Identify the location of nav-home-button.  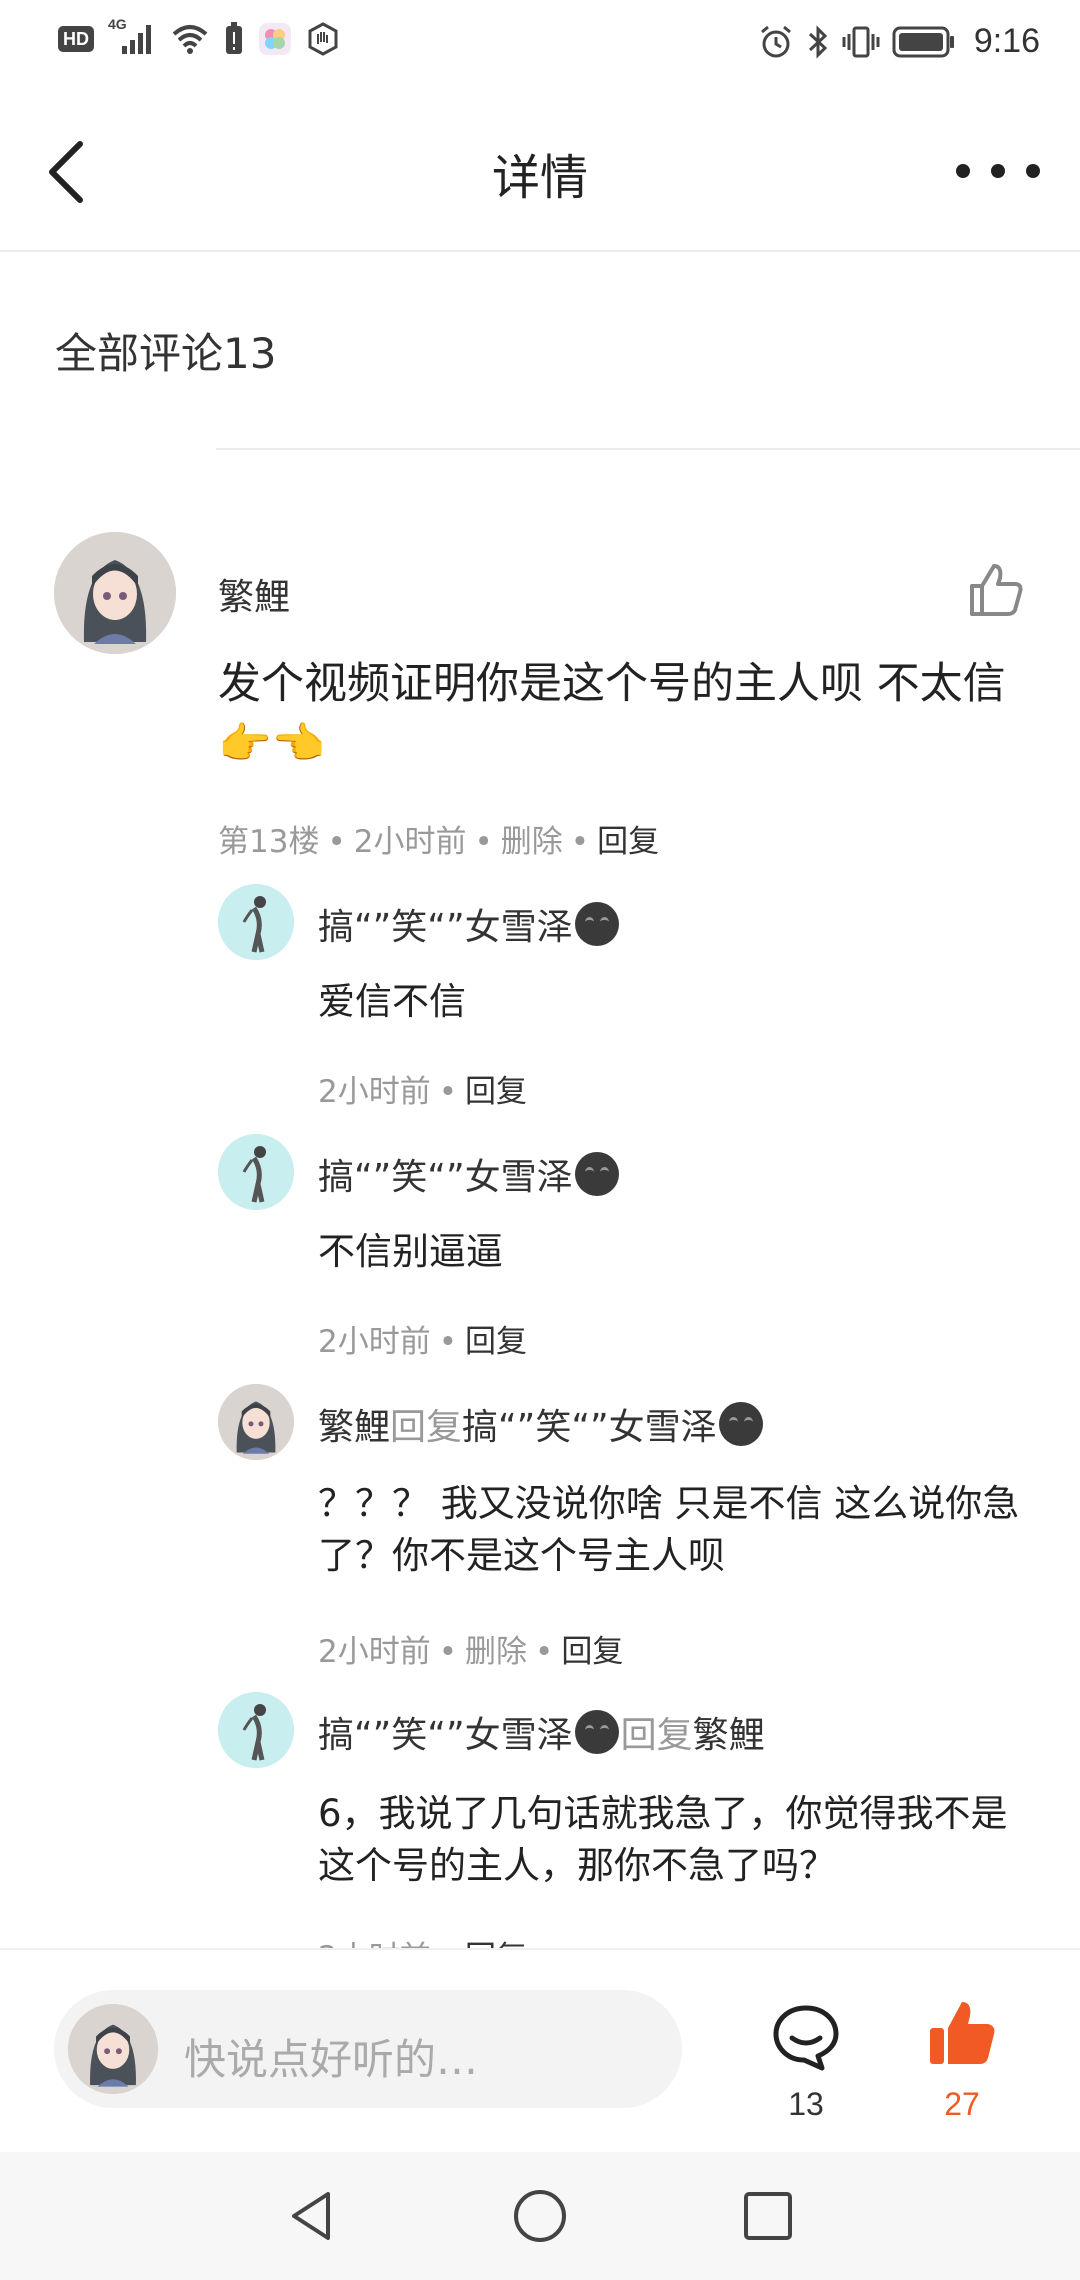
(540, 2216).